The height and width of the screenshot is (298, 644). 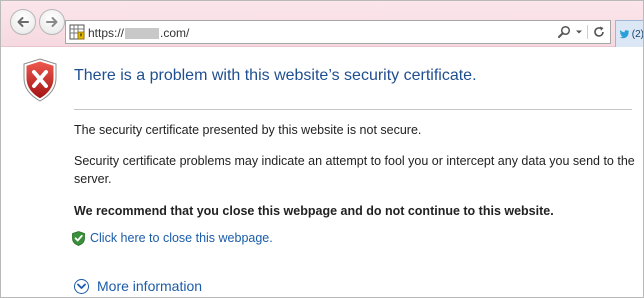 I want to click on chevron-down-icon, so click(x=579, y=32).